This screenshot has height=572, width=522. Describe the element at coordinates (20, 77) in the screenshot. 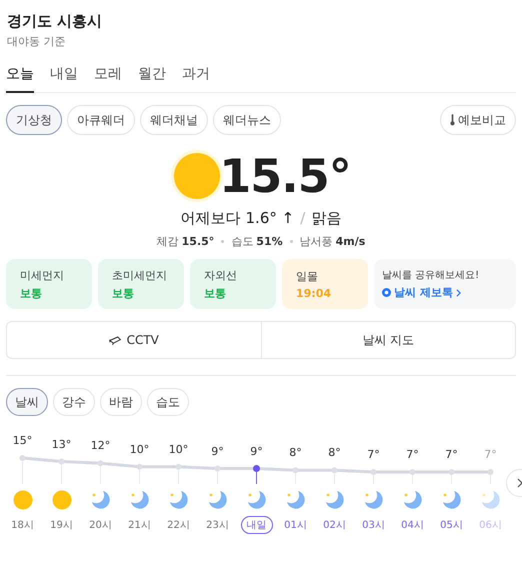

I see `day-tab: 오늘` at that location.